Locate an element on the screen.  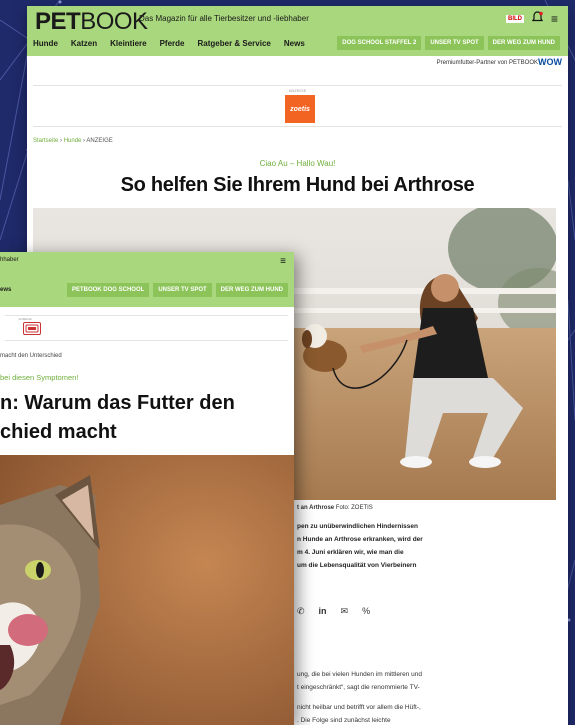
site-tagline-front: hhaber is located at coordinates (9, 260).